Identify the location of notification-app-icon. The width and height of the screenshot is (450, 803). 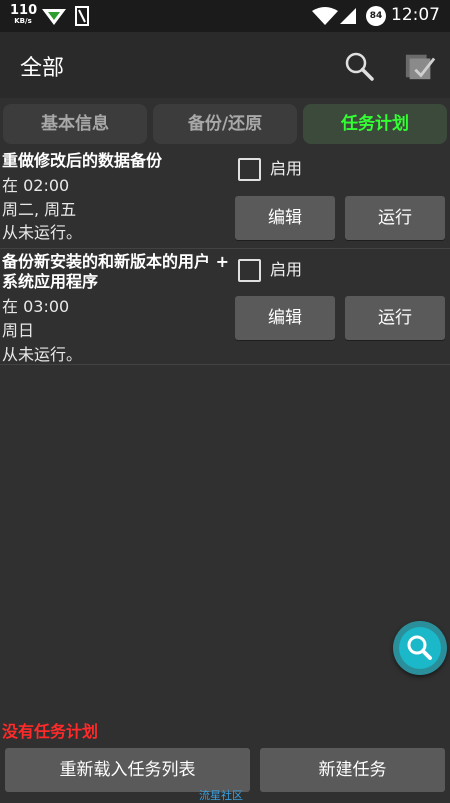
(82, 16).